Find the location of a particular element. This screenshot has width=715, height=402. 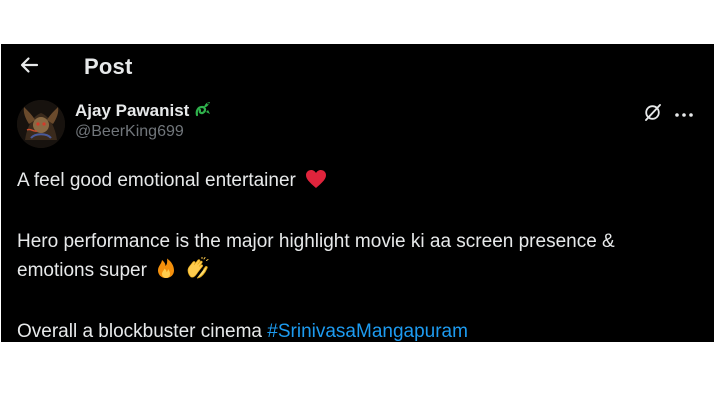

grok-icon is located at coordinates (653, 114).